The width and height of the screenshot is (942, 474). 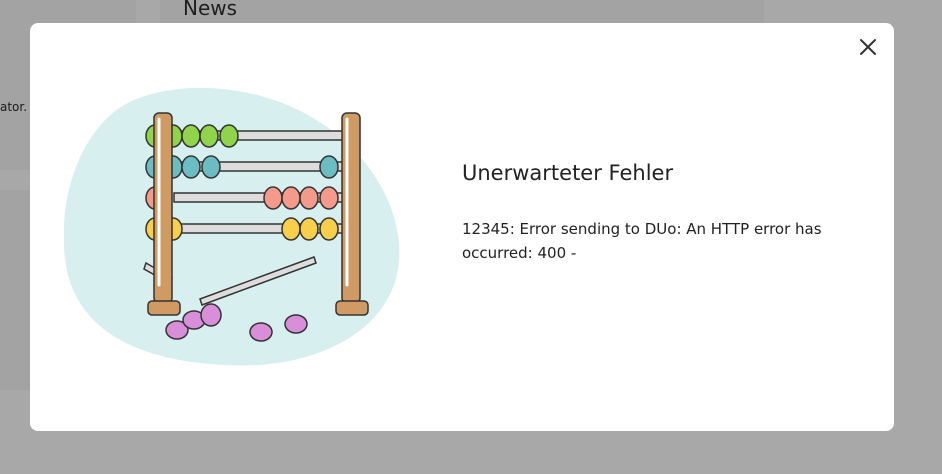 What do you see at coordinates (14, 107) in the screenshot?
I see `background-left-text: ator.` at bounding box center [14, 107].